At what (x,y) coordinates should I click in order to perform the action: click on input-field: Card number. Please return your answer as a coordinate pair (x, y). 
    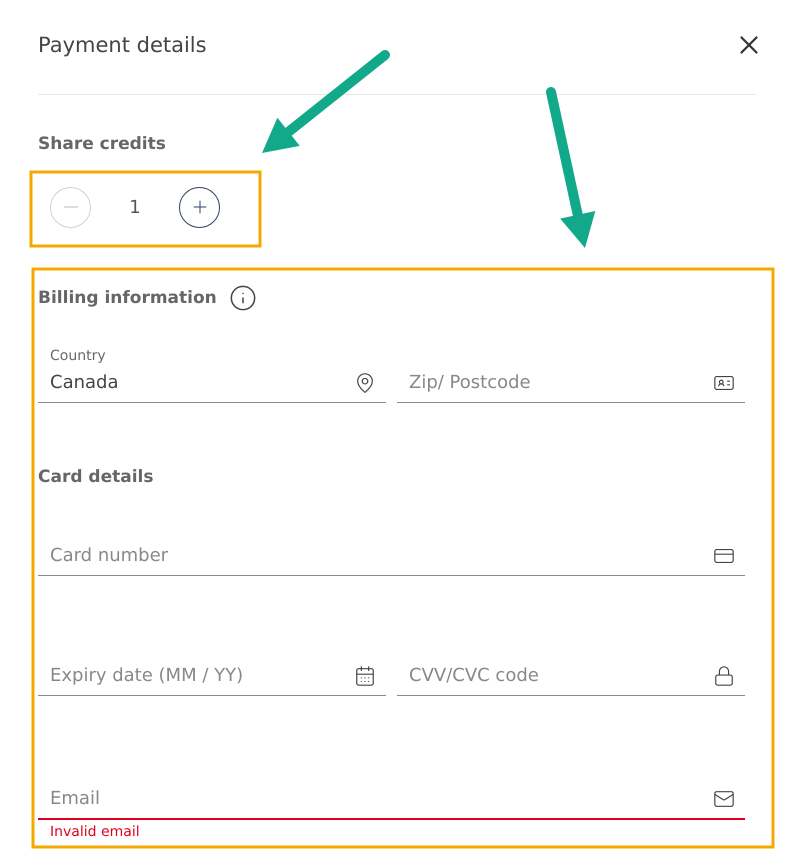
    Looking at the image, I should click on (377, 556).